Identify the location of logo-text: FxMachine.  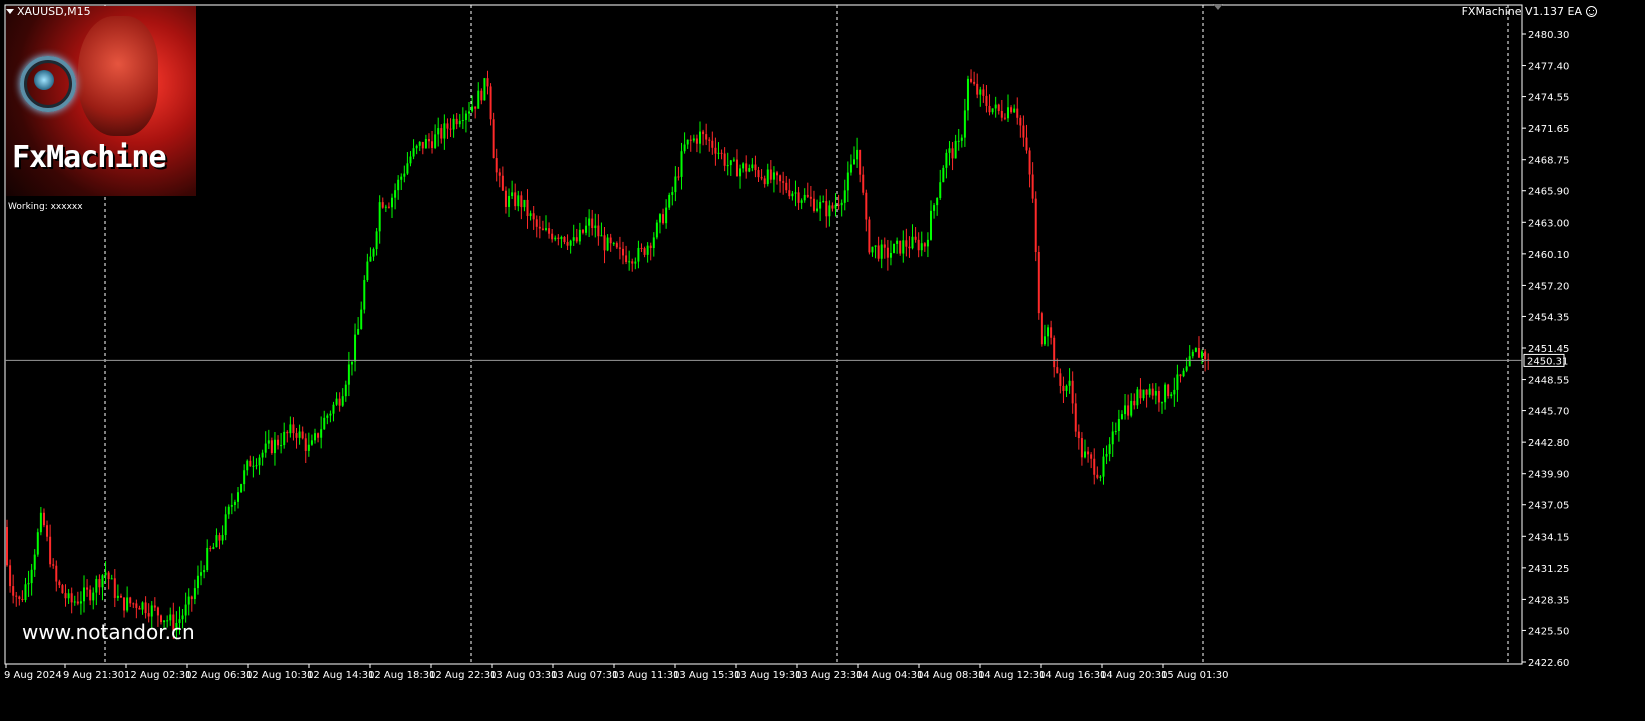
(89, 157).